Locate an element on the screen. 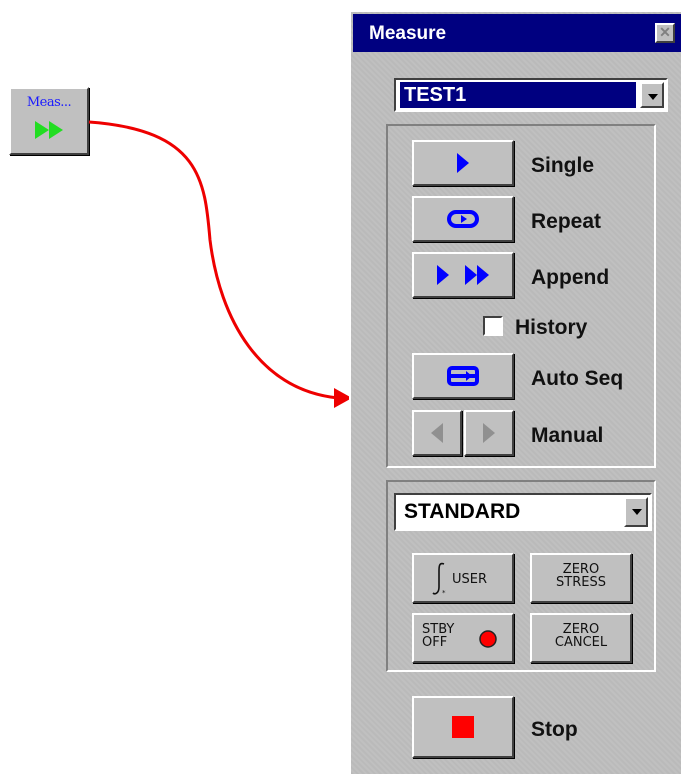  auto-seq-label: Auto Seq is located at coordinates (577, 378).